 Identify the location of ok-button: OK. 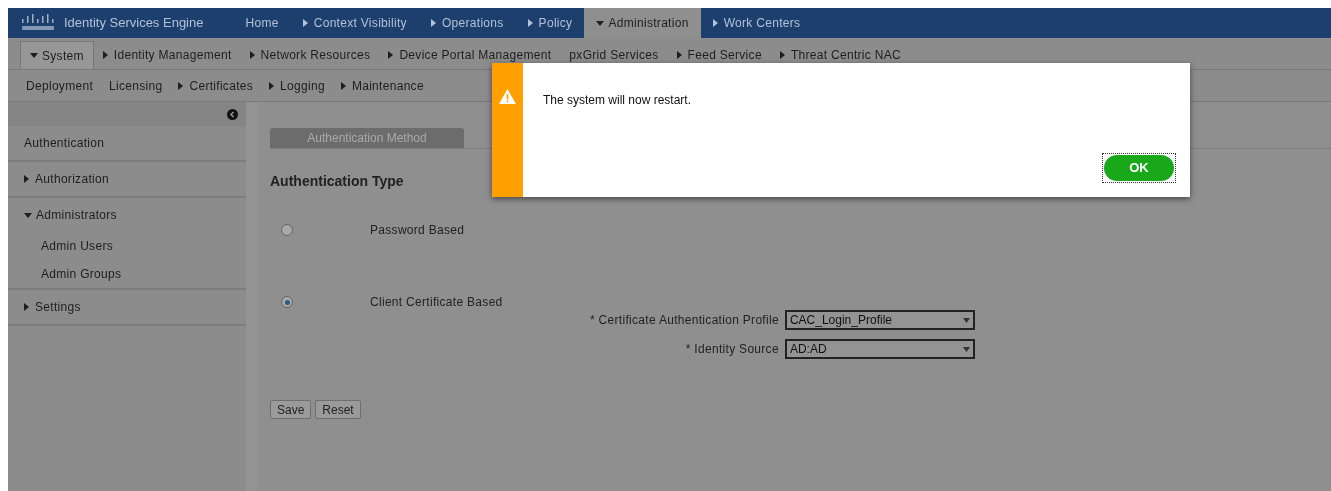
(1139, 168).